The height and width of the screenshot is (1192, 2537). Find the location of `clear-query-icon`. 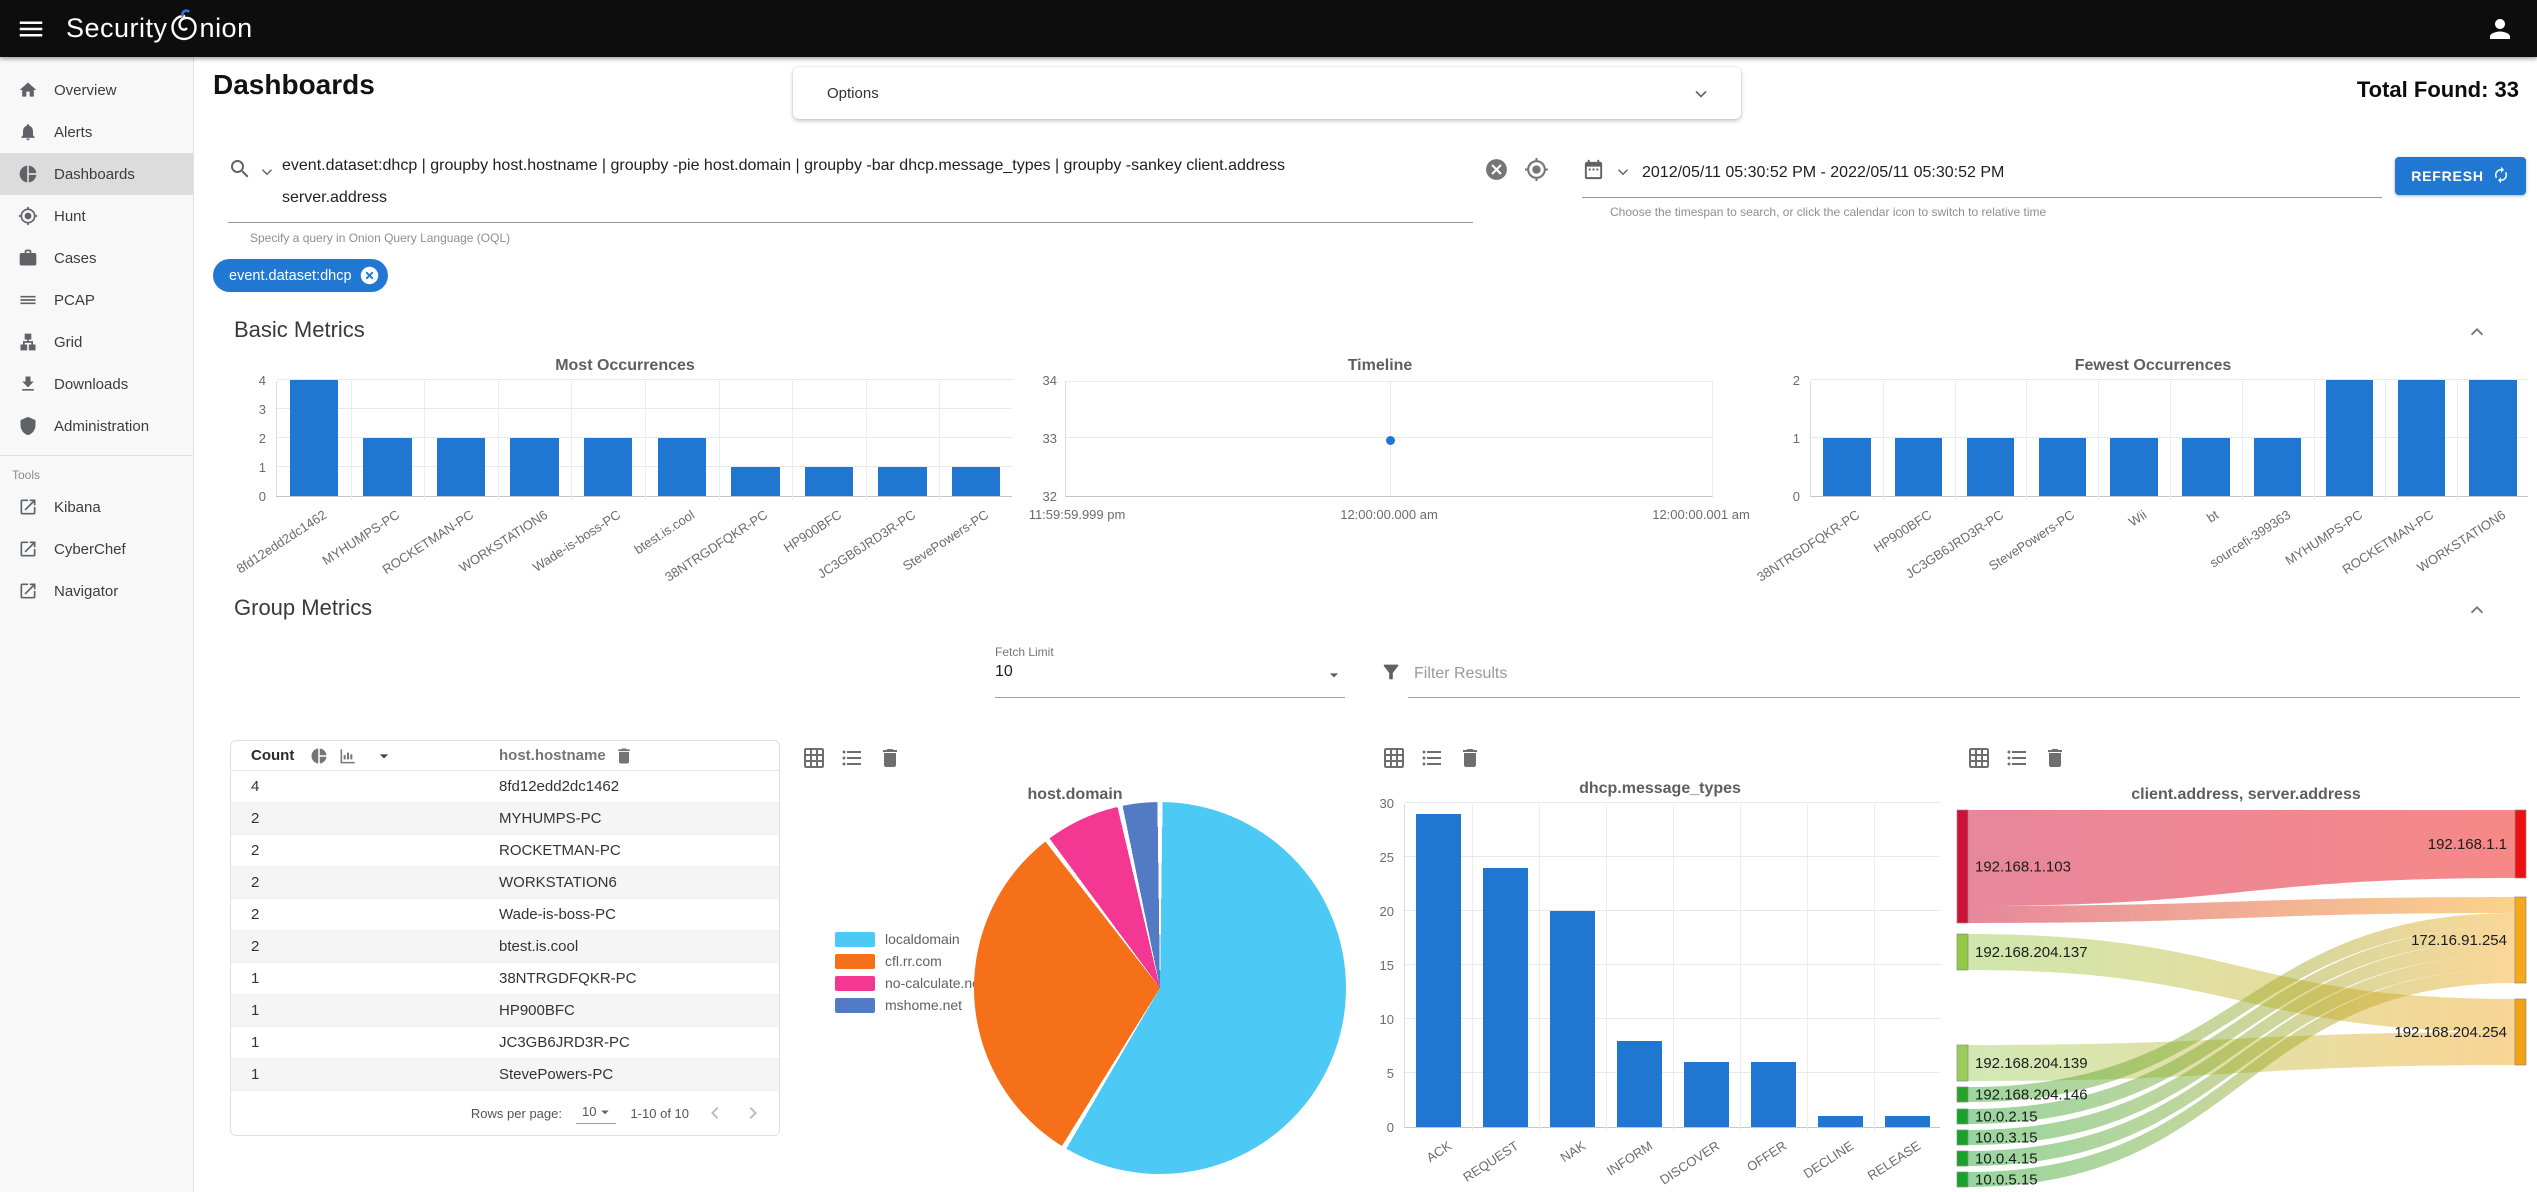

clear-query-icon is located at coordinates (1496, 172).